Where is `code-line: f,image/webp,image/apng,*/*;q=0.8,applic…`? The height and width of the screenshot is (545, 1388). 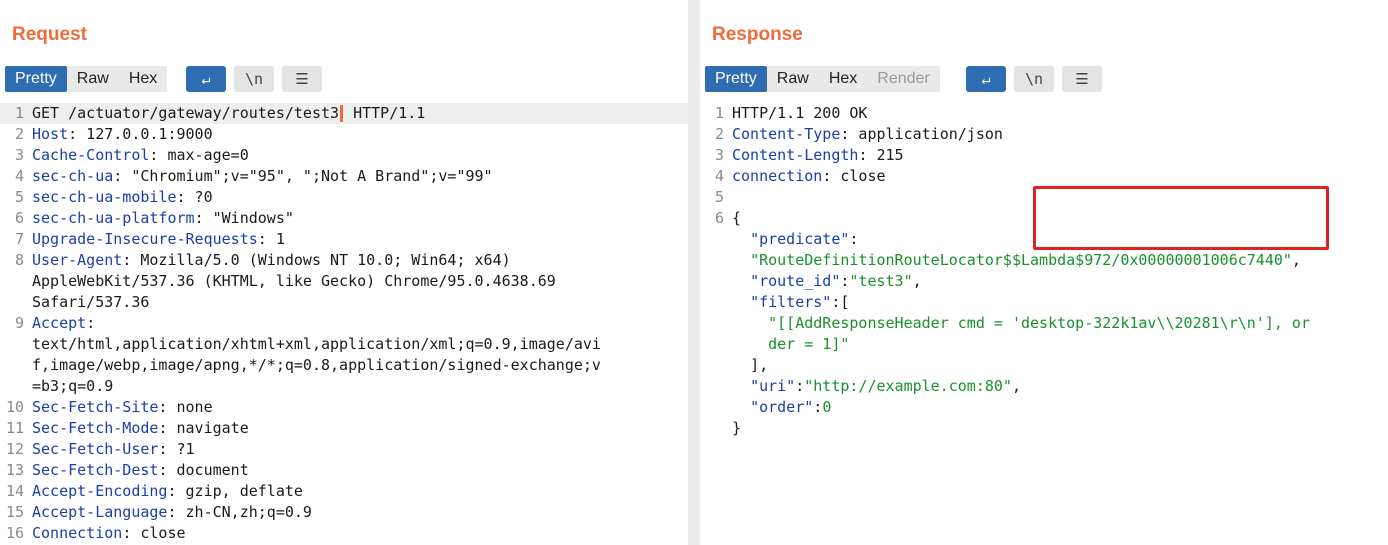 code-line: f,image/webp,image/apng,*/*;q=0.8,applic… is located at coordinates (344, 365).